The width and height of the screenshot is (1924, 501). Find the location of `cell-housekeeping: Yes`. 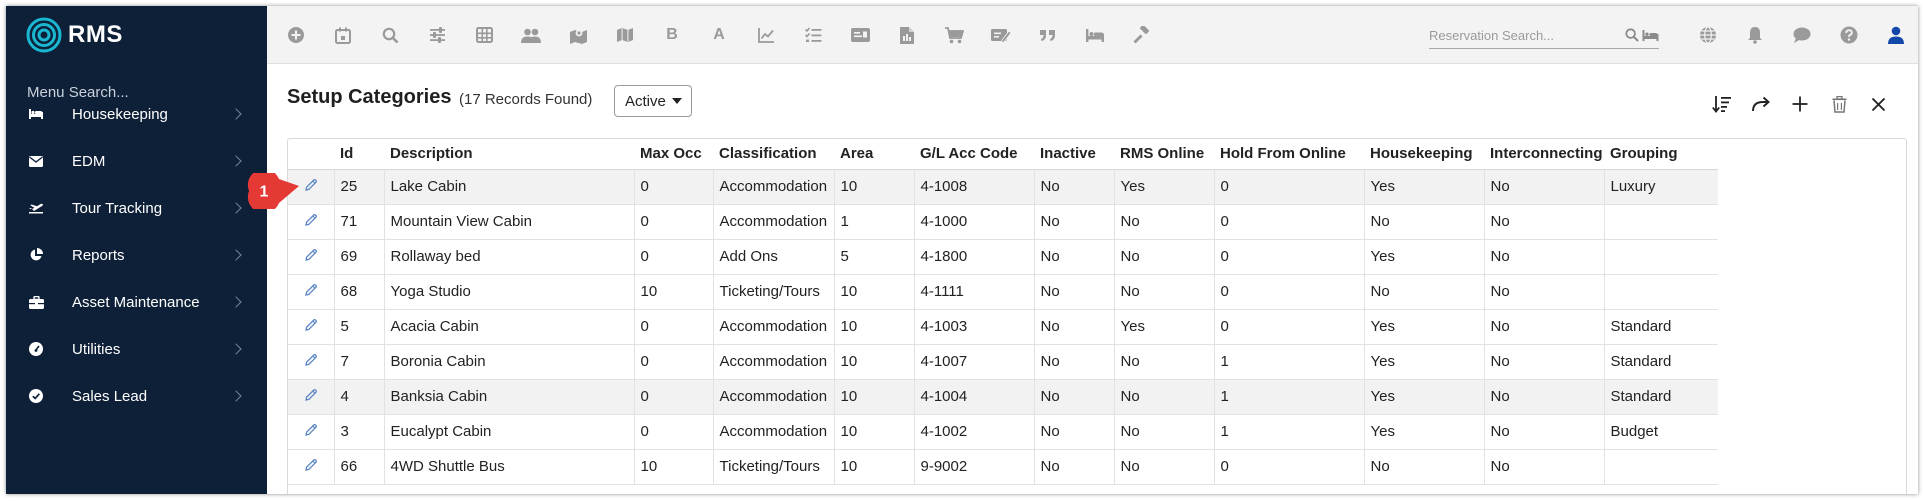

cell-housekeeping: Yes is located at coordinates (1423, 187).